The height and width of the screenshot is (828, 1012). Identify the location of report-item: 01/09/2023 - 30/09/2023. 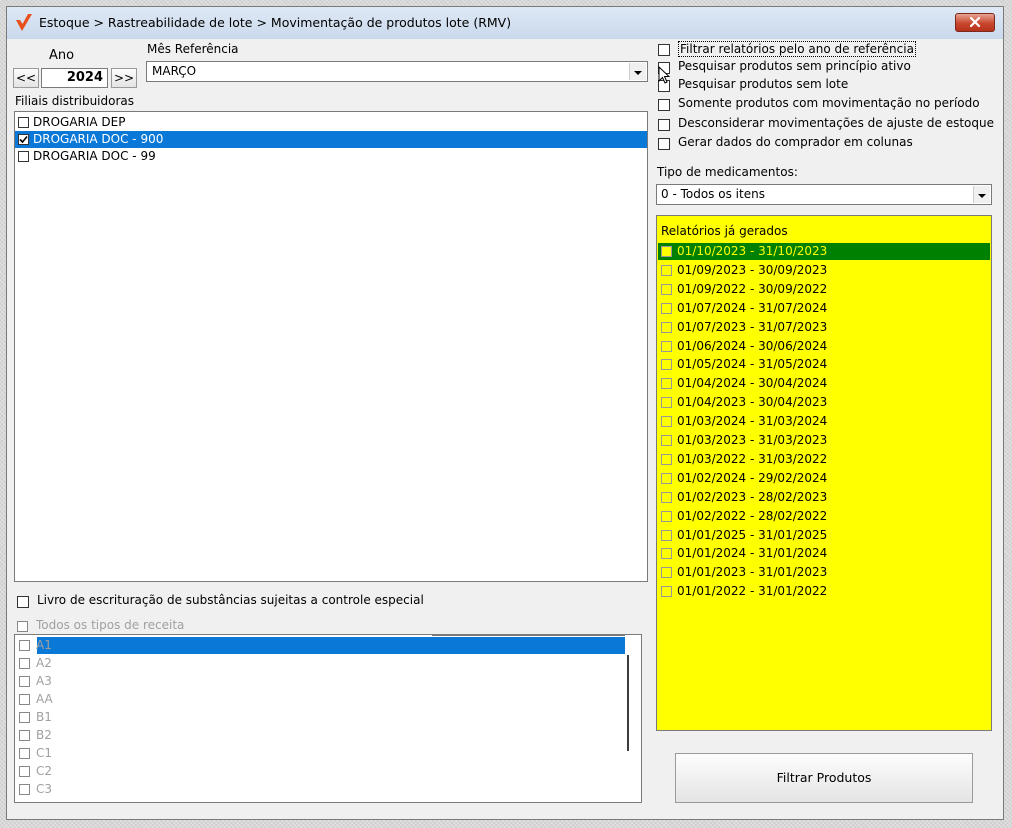
(748, 270).